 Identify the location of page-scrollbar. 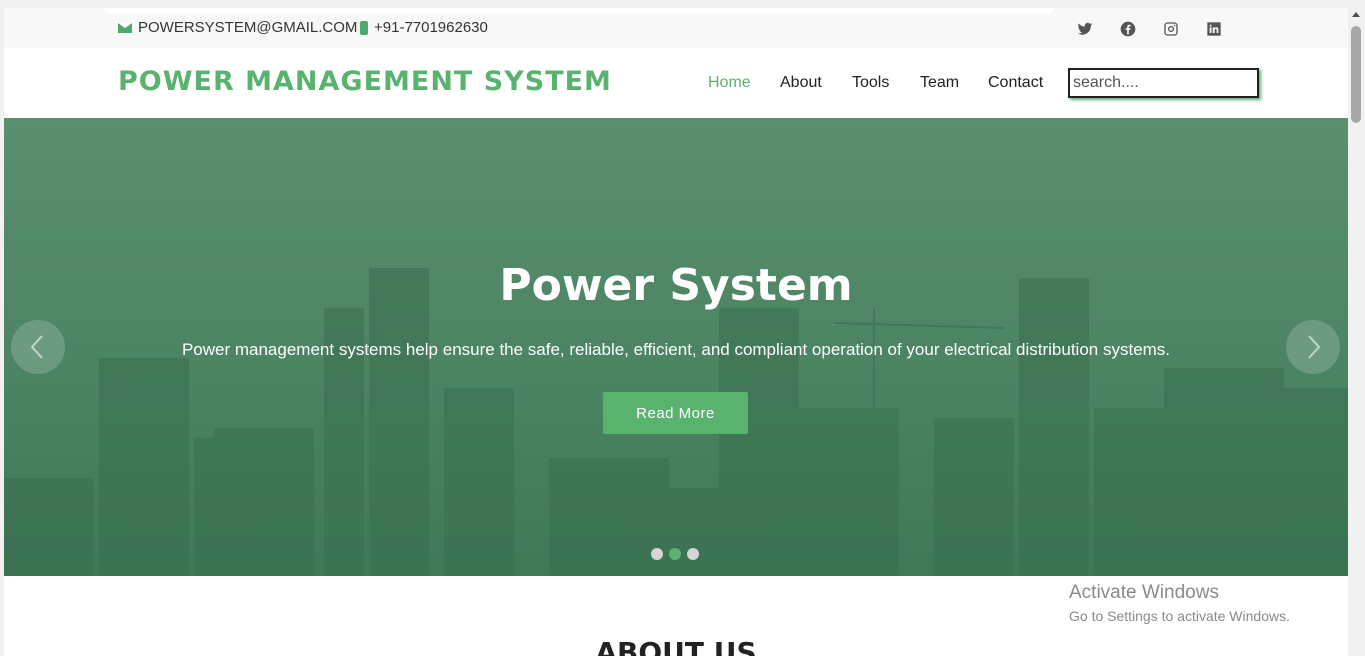
(1356, 332).